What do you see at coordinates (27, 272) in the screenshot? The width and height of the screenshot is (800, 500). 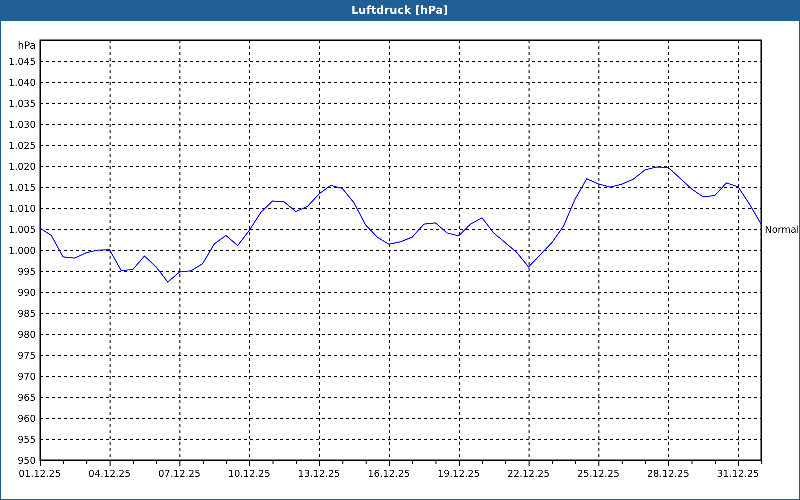 I see `y-tick-label: 995` at bounding box center [27, 272].